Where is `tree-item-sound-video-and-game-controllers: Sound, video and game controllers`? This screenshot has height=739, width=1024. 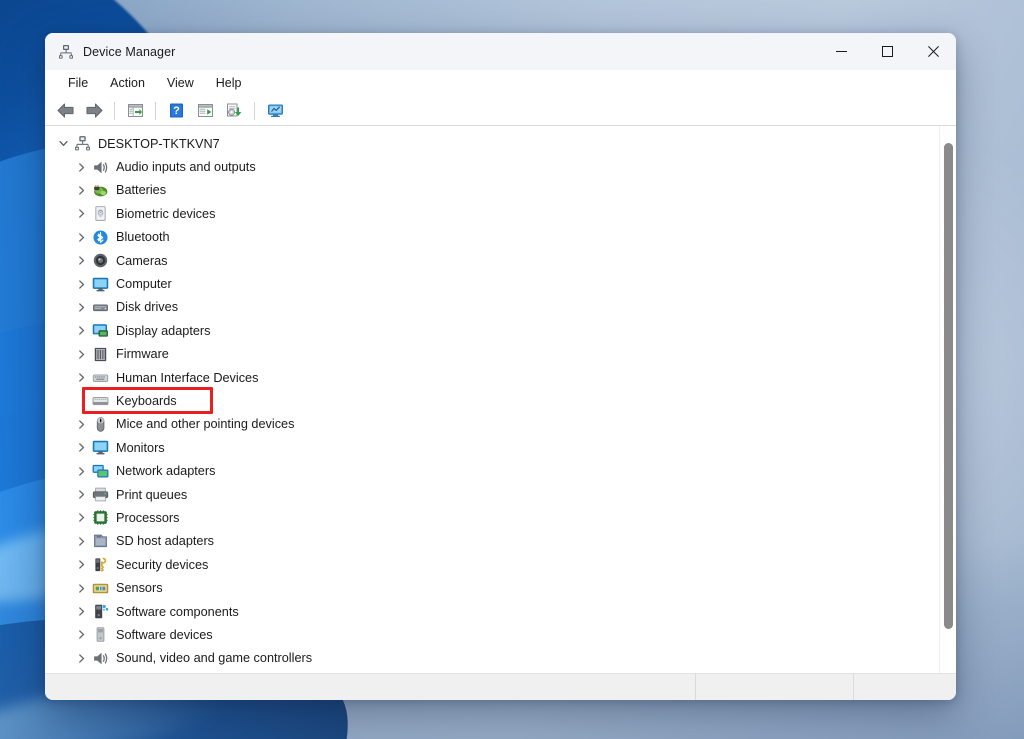
tree-item-sound-video-and-game-controllers: Sound, video and game controllers is located at coordinates (492, 658).